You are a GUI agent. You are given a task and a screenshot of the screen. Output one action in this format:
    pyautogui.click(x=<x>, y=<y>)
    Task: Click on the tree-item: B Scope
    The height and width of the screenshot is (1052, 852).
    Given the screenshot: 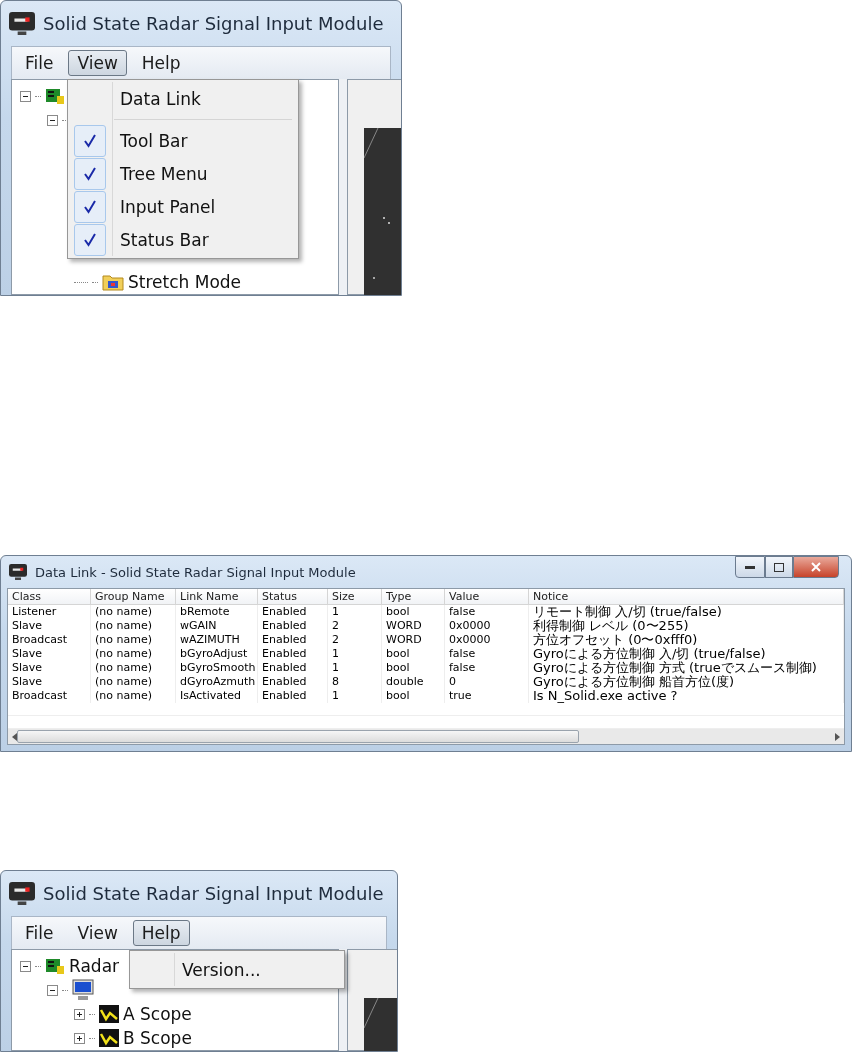 What is the action you would take?
    pyautogui.click(x=157, y=1038)
    